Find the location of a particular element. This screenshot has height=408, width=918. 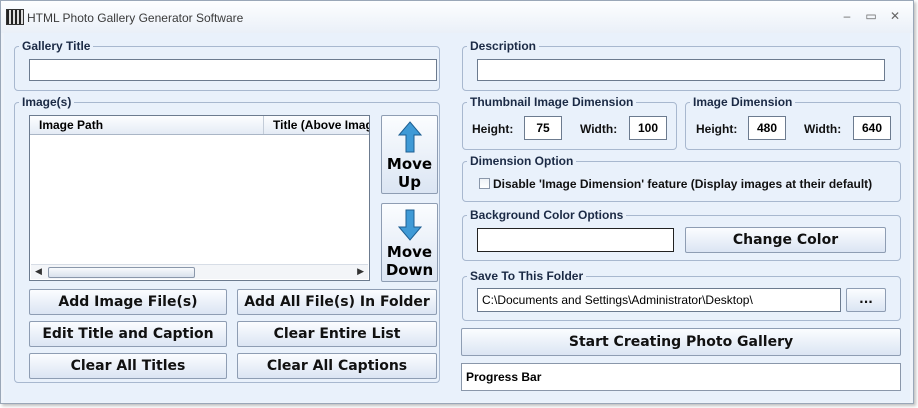

arrow-up-icon is located at coordinates (409, 137).